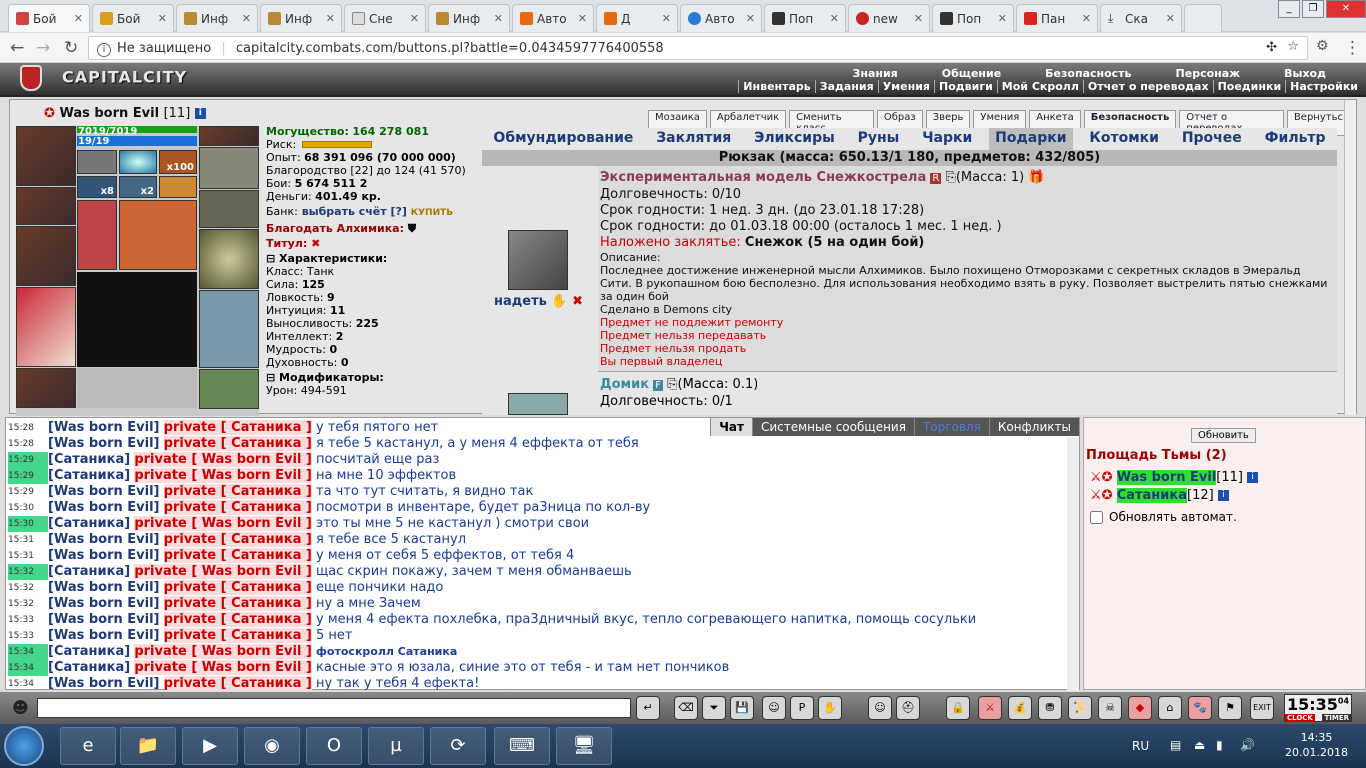 Image resolution: width=1366 pixels, height=768 pixels. What do you see at coordinates (97, 187) in the screenshot?
I see `quick-slot: x8` at bounding box center [97, 187].